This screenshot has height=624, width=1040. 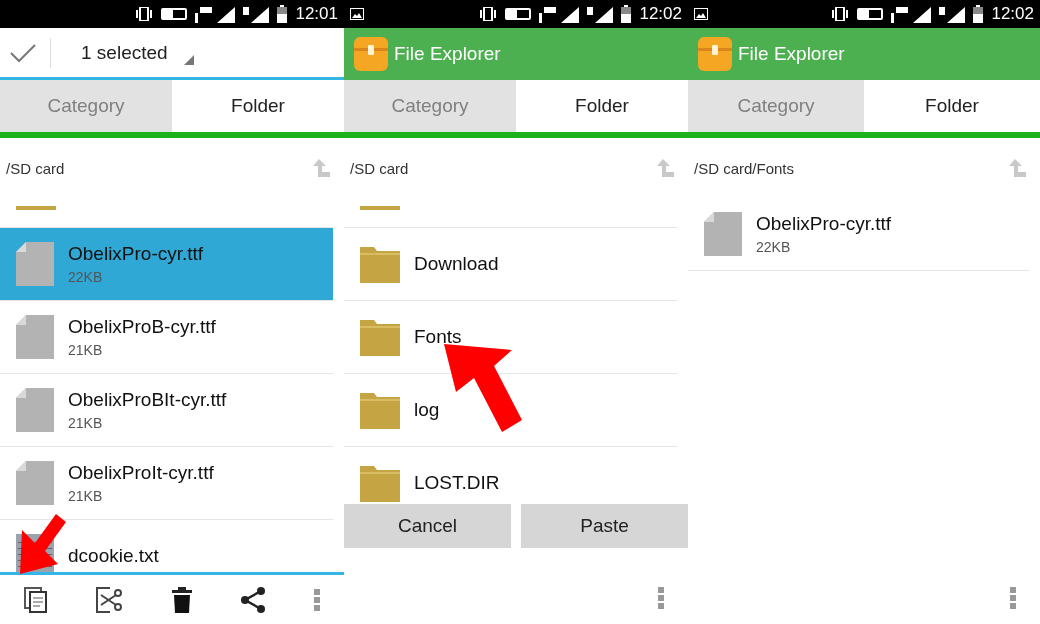 I want to click on file-name: LOST.DIR, so click(x=457, y=483).